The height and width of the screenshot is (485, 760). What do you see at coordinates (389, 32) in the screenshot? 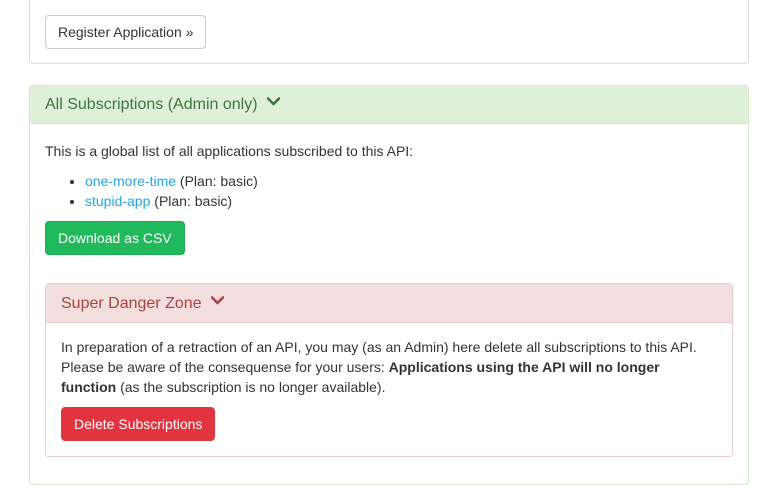
I see `applications-panel: Register Application »` at bounding box center [389, 32].